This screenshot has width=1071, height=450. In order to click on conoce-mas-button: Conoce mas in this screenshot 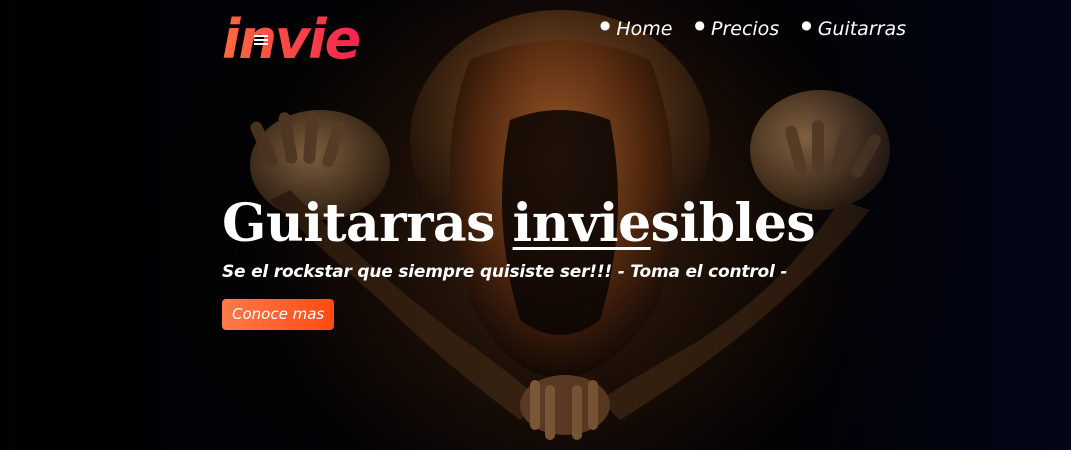, I will do `click(278, 314)`.